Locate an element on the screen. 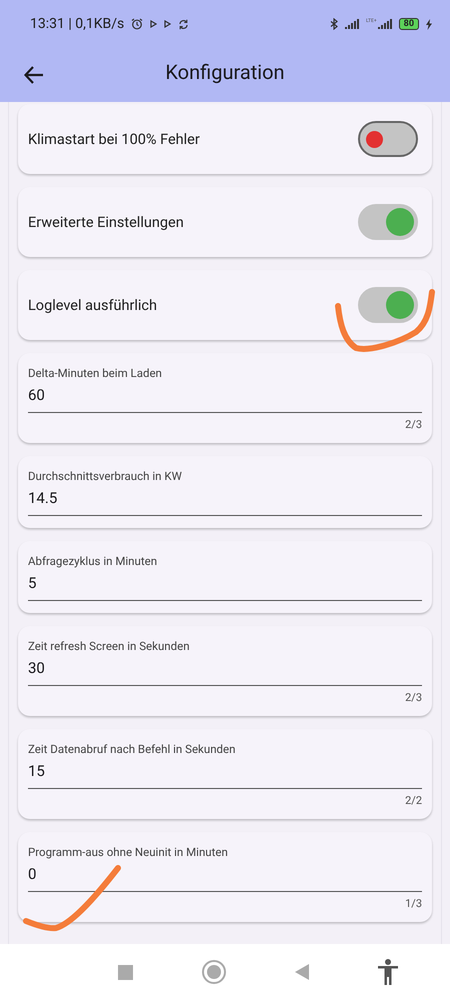  input-field: Zeit refresh Screen in Sekunden 30 is located at coordinates (225, 662).